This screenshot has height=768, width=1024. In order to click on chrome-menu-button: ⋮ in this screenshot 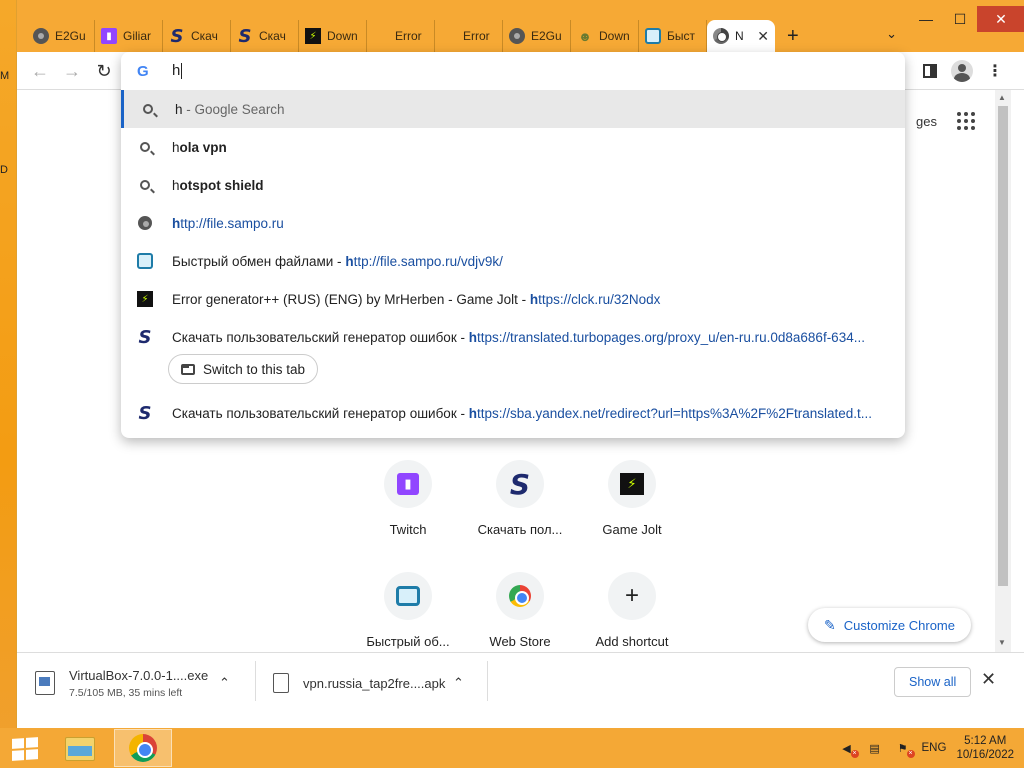, I will do `click(995, 71)`.